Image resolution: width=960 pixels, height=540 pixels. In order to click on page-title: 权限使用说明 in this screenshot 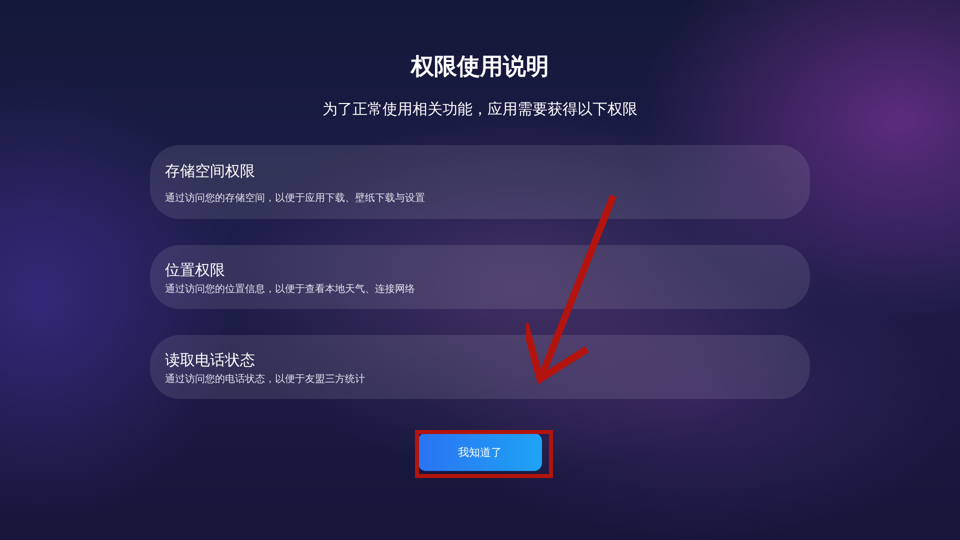, I will do `click(480, 67)`.